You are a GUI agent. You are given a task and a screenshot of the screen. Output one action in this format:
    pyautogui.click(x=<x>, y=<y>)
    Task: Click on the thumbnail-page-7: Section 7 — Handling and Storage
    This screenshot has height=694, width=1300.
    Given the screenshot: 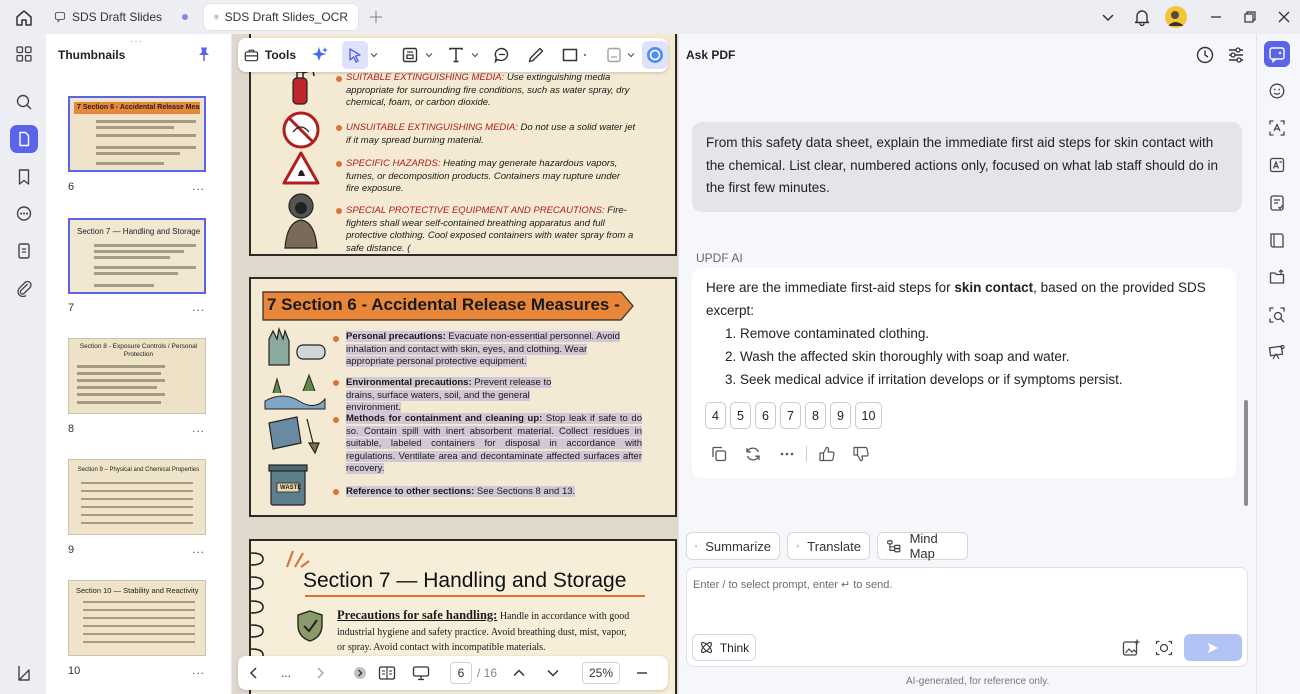 What is the action you would take?
    pyautogui.click(x=137, y=256)
    